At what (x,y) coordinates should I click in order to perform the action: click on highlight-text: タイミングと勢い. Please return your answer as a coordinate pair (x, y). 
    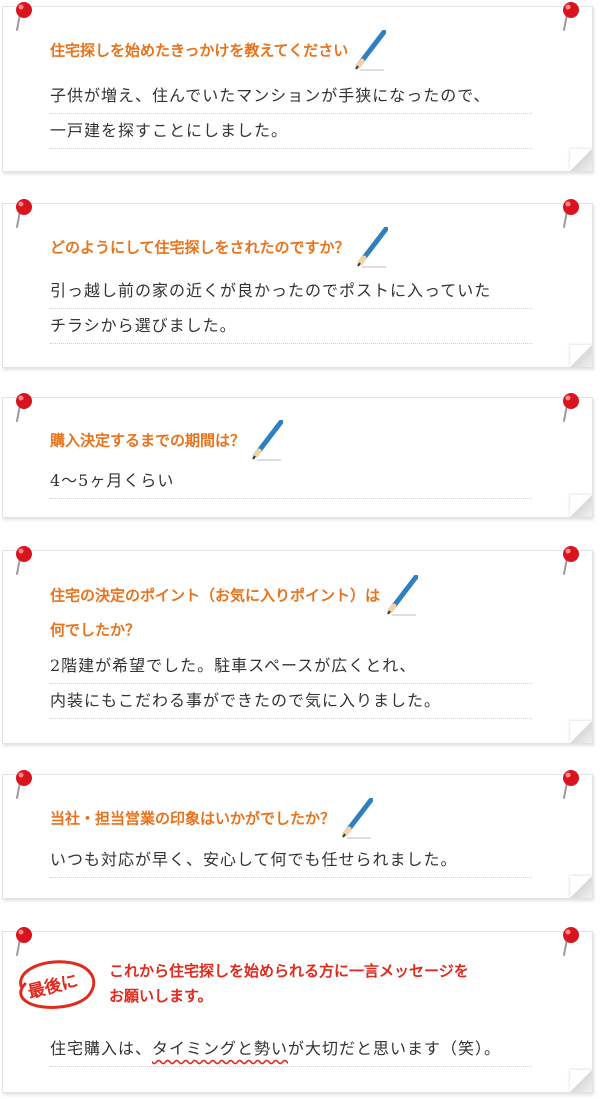
    Looking at the image, I should click on (220, 1048).